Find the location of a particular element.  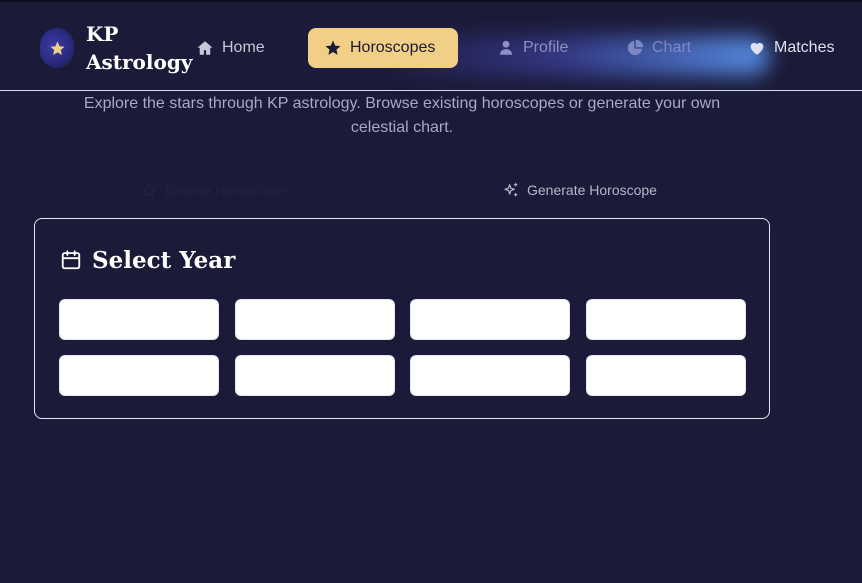

tab-browse-label: Browse Horoscopes is located at coordinates (228, 190).